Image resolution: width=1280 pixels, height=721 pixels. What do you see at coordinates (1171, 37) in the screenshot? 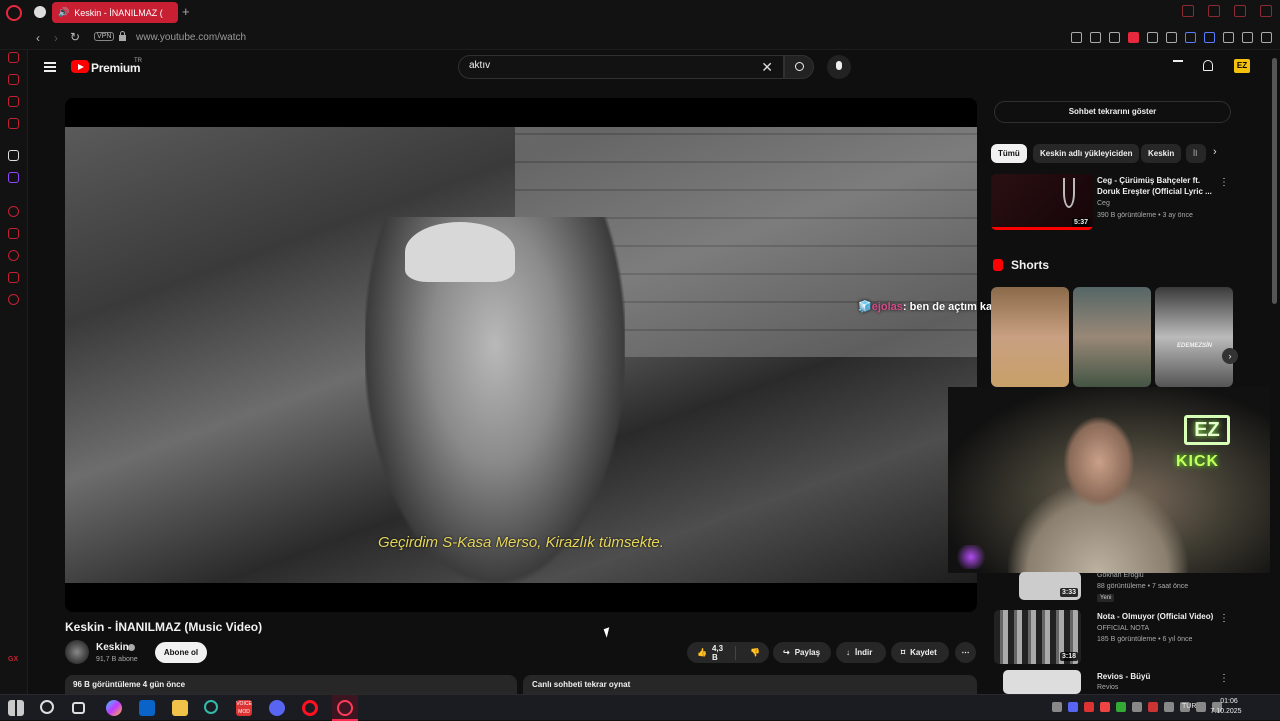
I see `play-icon` at bounding box center [1171, 37].